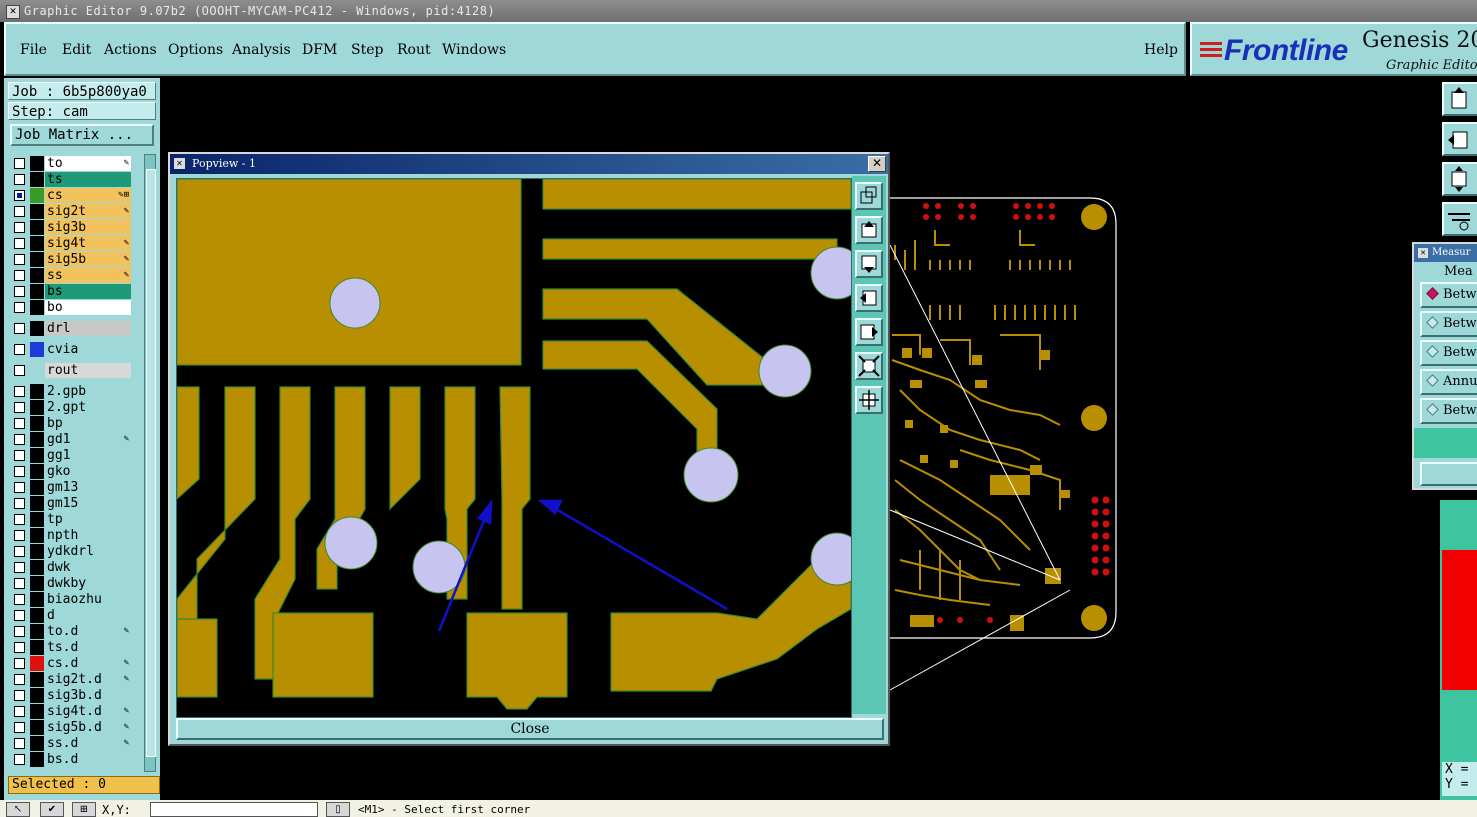 The image size is (1477, 817). I want to click on layer-row-gg1: gg1, so click(71, 455).